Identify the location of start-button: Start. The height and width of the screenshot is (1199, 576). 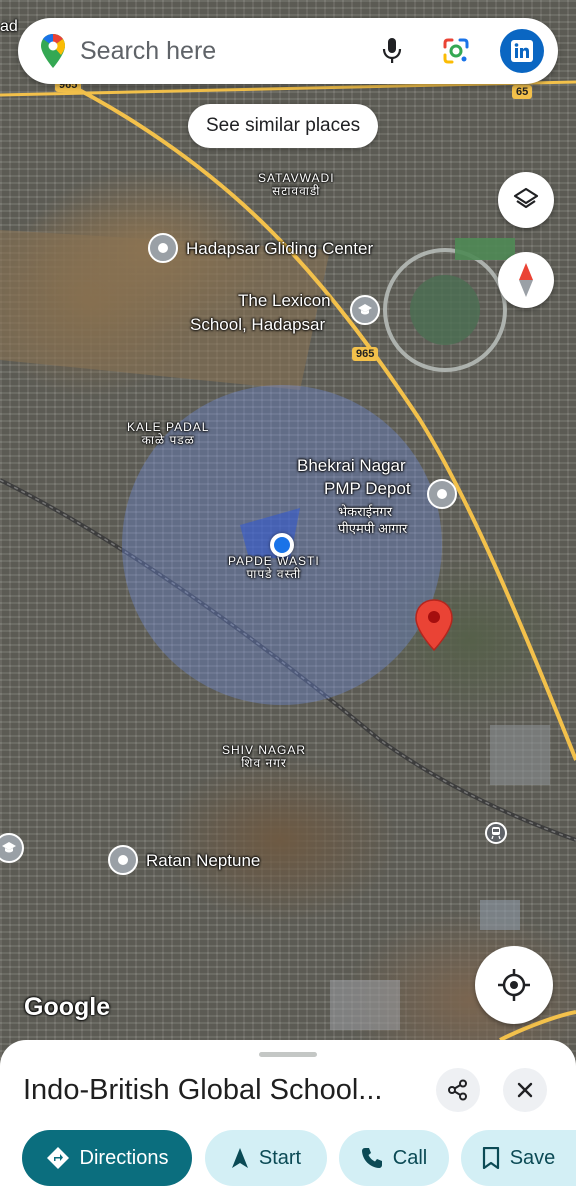
(266, 1158).